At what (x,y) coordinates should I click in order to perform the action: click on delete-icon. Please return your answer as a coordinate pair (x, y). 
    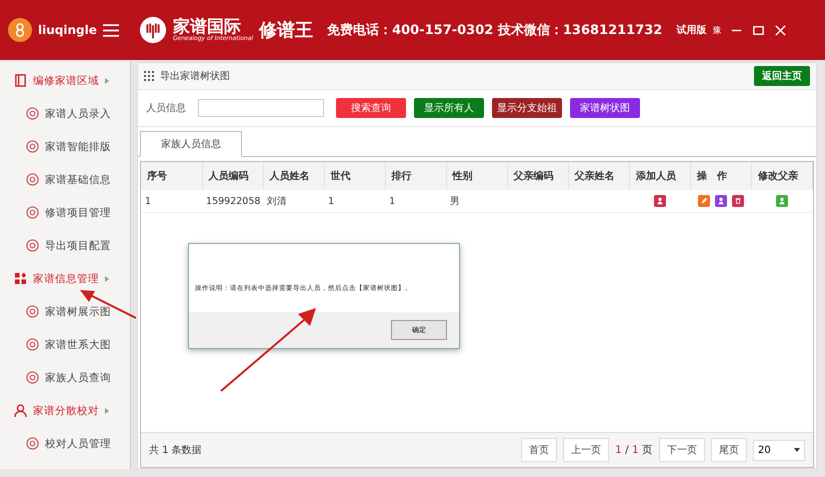
    Looking at the image, I should click on (738, 201).